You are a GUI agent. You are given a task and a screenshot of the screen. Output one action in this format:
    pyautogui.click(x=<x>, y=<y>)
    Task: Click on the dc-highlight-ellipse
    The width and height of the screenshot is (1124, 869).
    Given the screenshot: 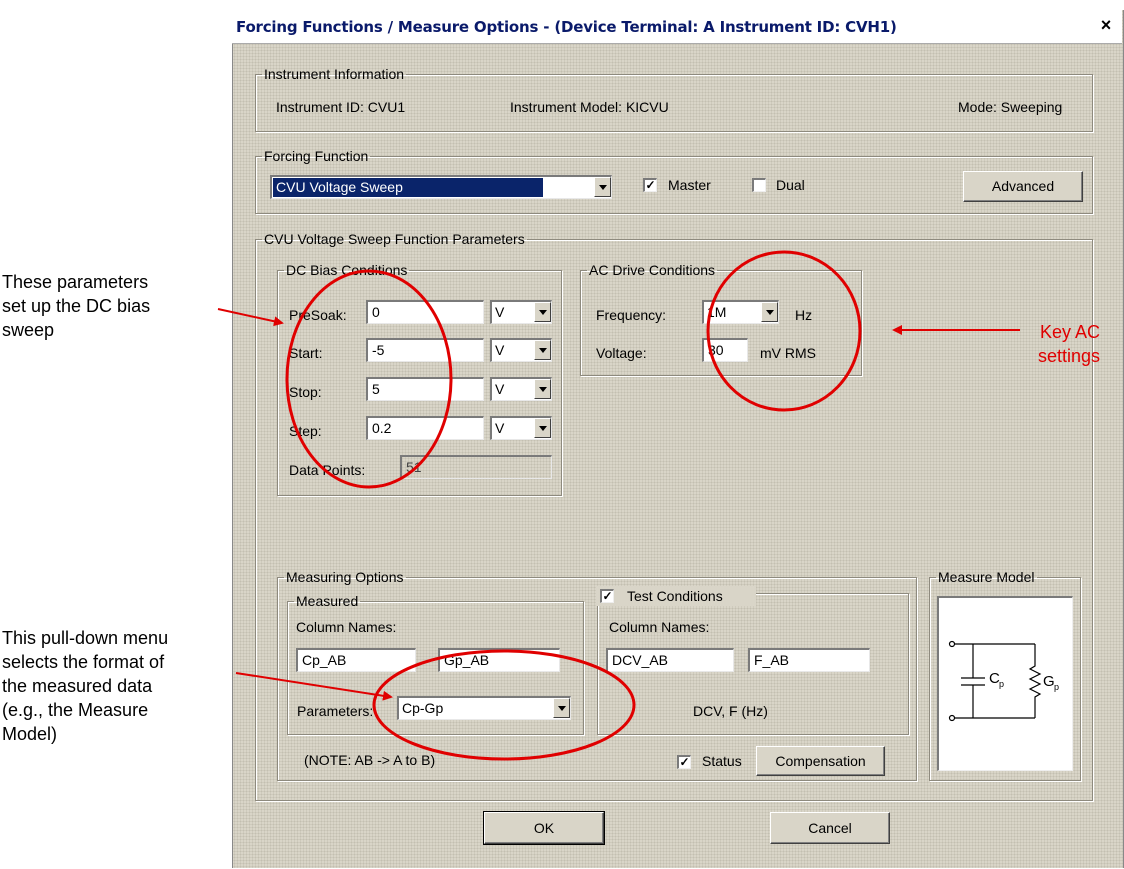 What is the action you would take?
    pyautogui.click(x=369, y=379)
    